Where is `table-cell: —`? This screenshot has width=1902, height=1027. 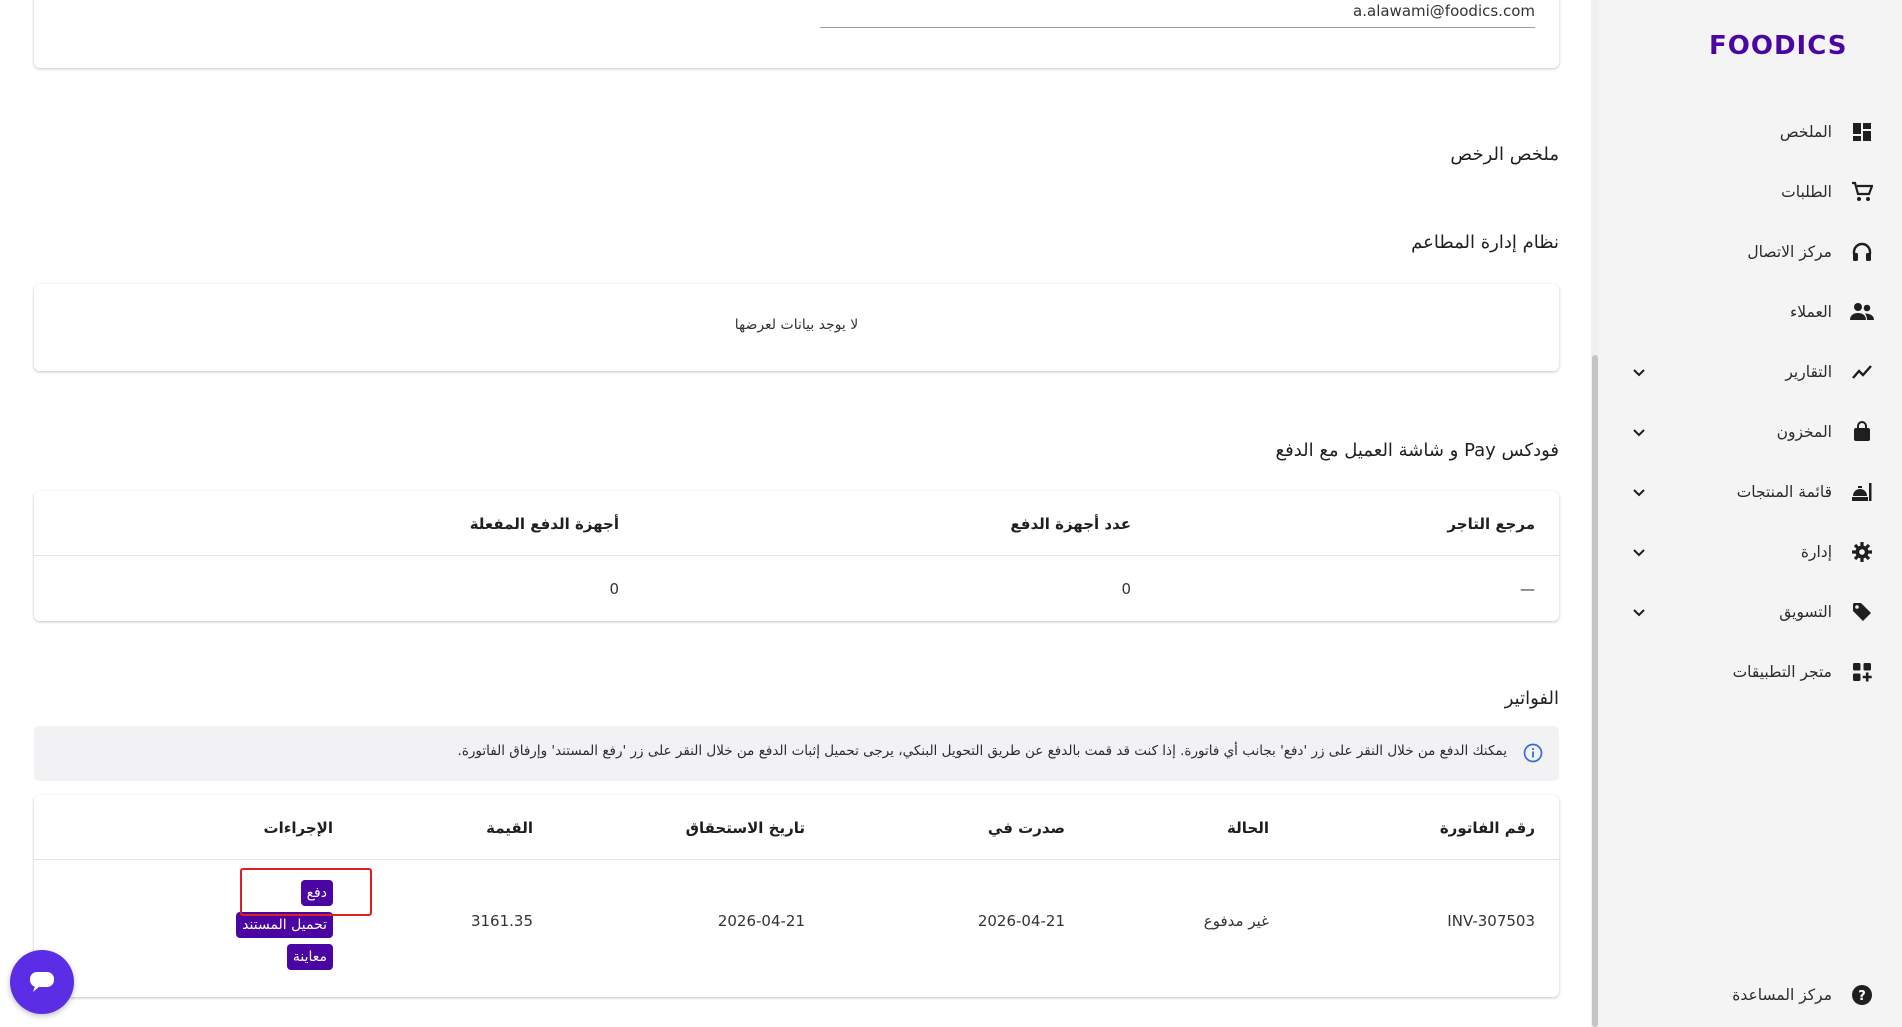
table-cell: — is located at coordinates (1527, 589).